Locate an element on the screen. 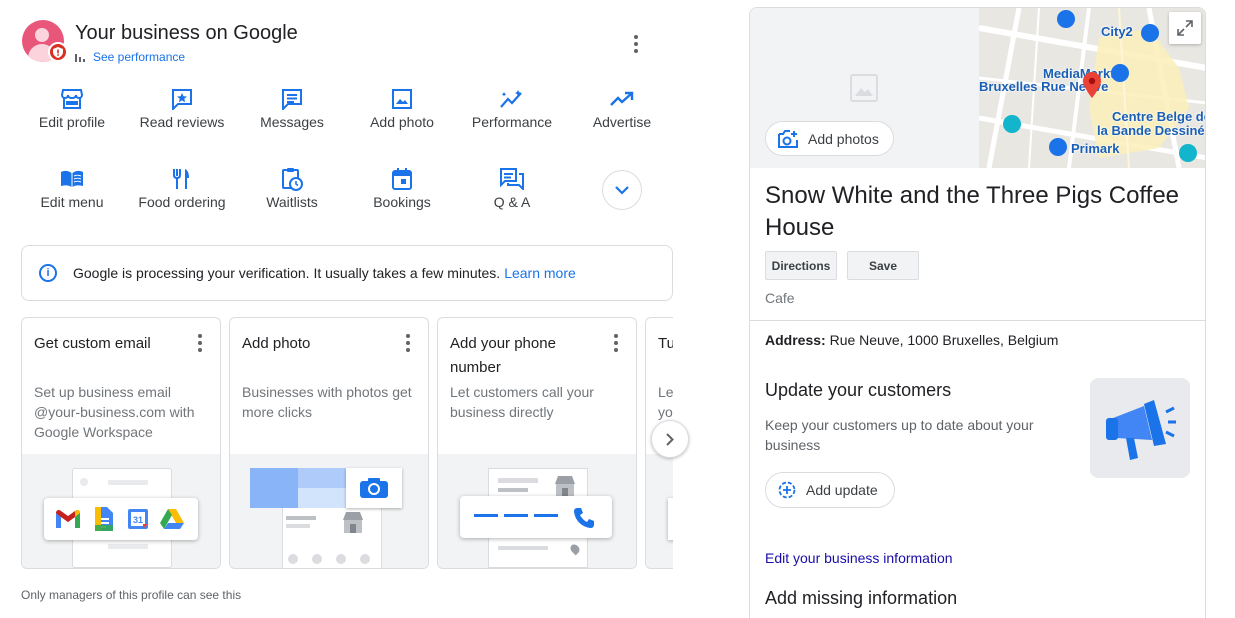 The image size is (1235, 618). star-review-icon is located at coordinates (182, 99).